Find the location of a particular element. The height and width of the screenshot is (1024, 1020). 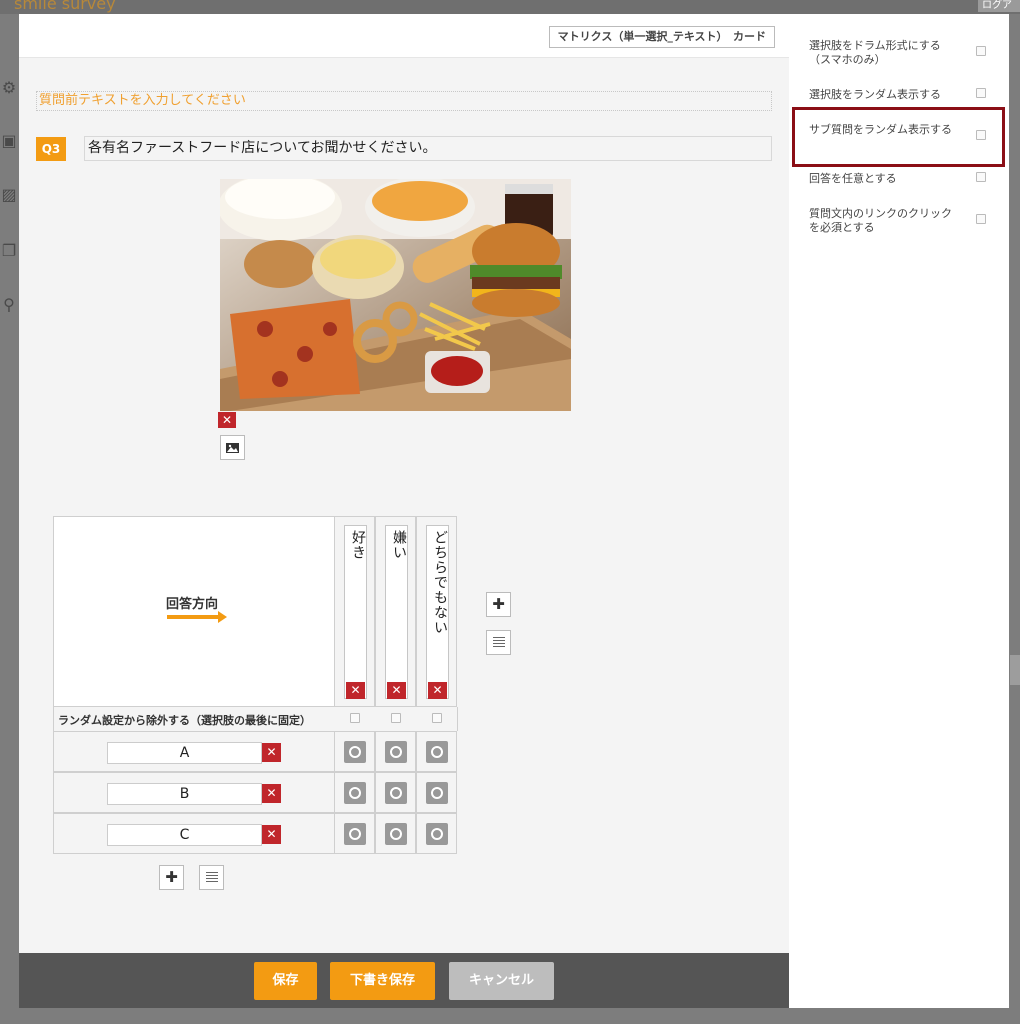

modal-footer: 保存 下書き保存 キャンセル is located at coordinates (404, 980).